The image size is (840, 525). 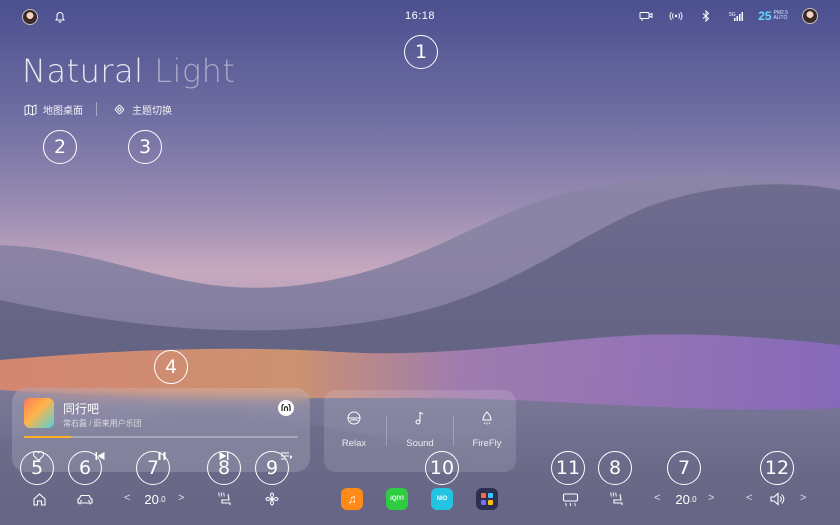 I want to click on theme-title: Natural Light, so click(x=128, y=71).